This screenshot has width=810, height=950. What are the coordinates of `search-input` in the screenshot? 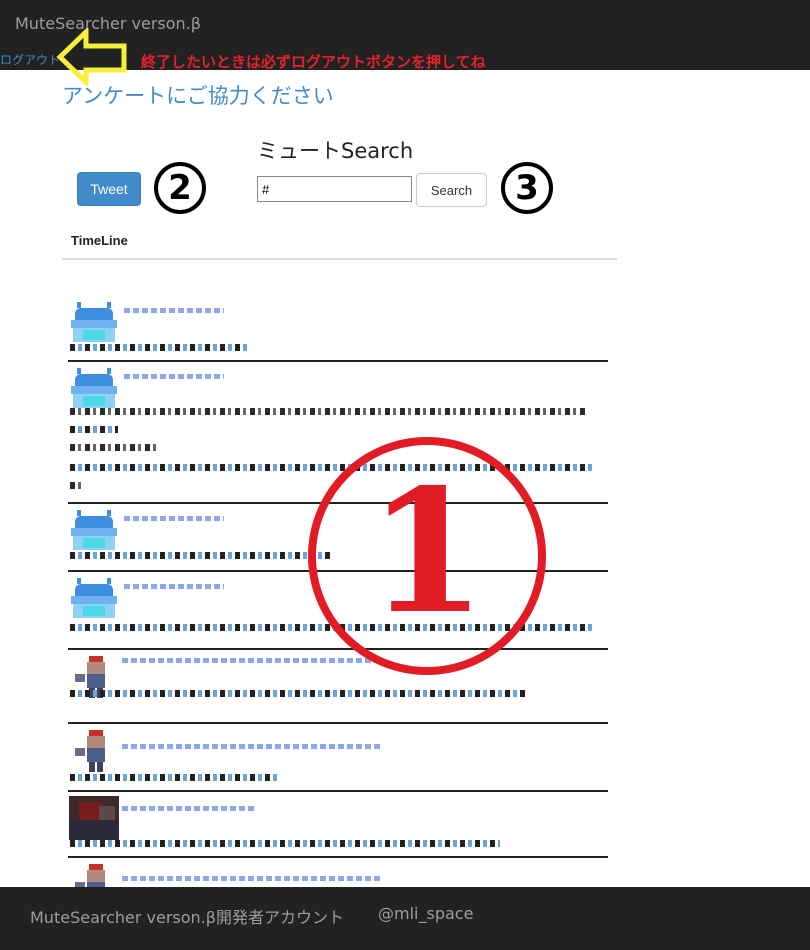 It's located at (334, 189).